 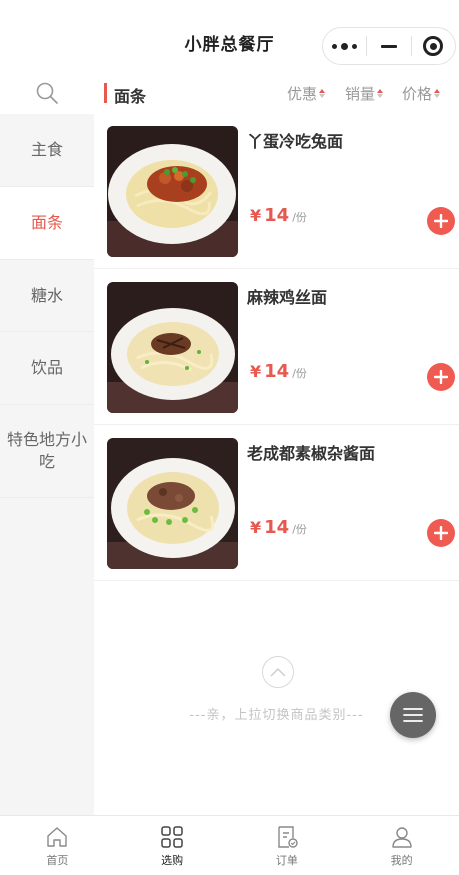 I want to click on home-icon, so click(x=57, y=837).